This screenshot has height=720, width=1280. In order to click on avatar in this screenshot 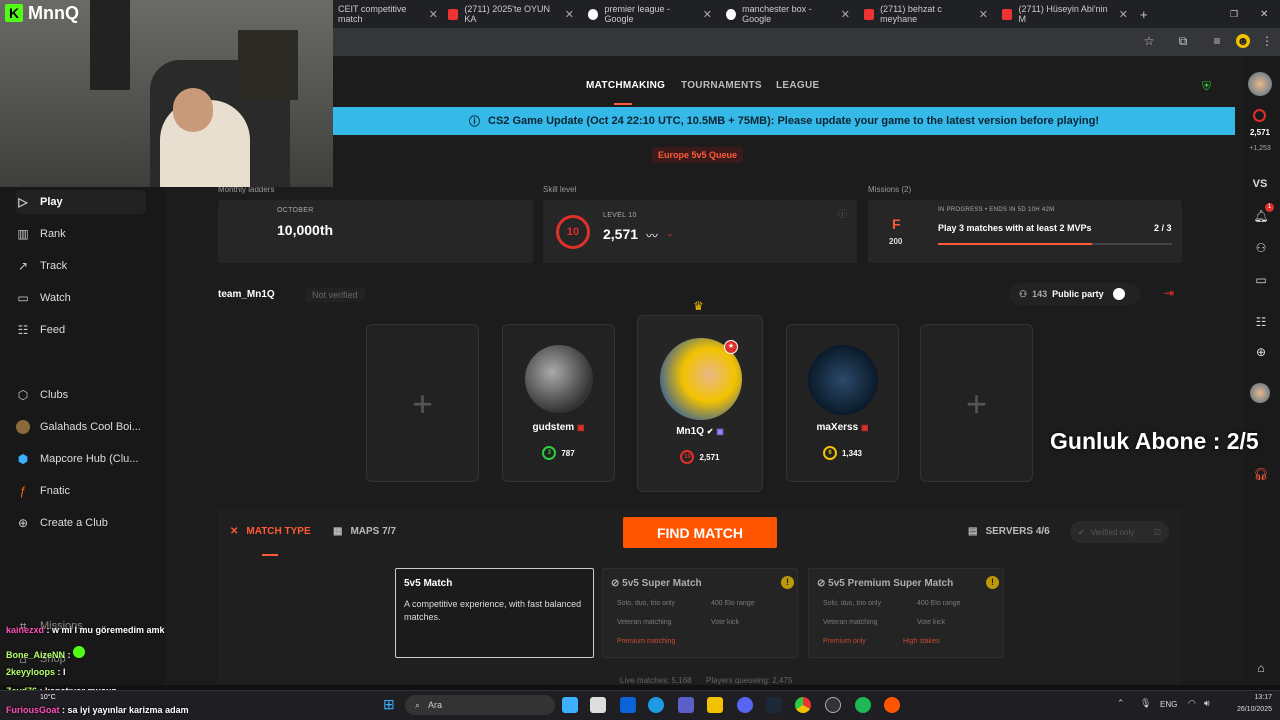, I will do `click(1260, 84)`.